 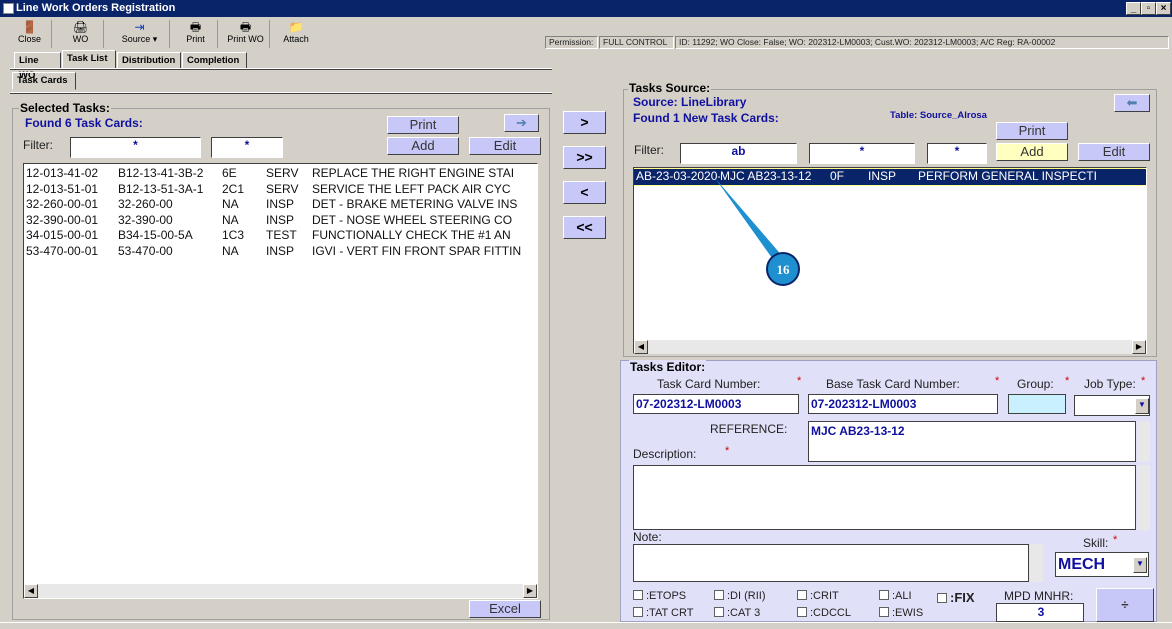 What do you see at coordinates (1163, 8) in the screenshot?
I see `close-window-button: ×` at bounding box center [1163, 8].